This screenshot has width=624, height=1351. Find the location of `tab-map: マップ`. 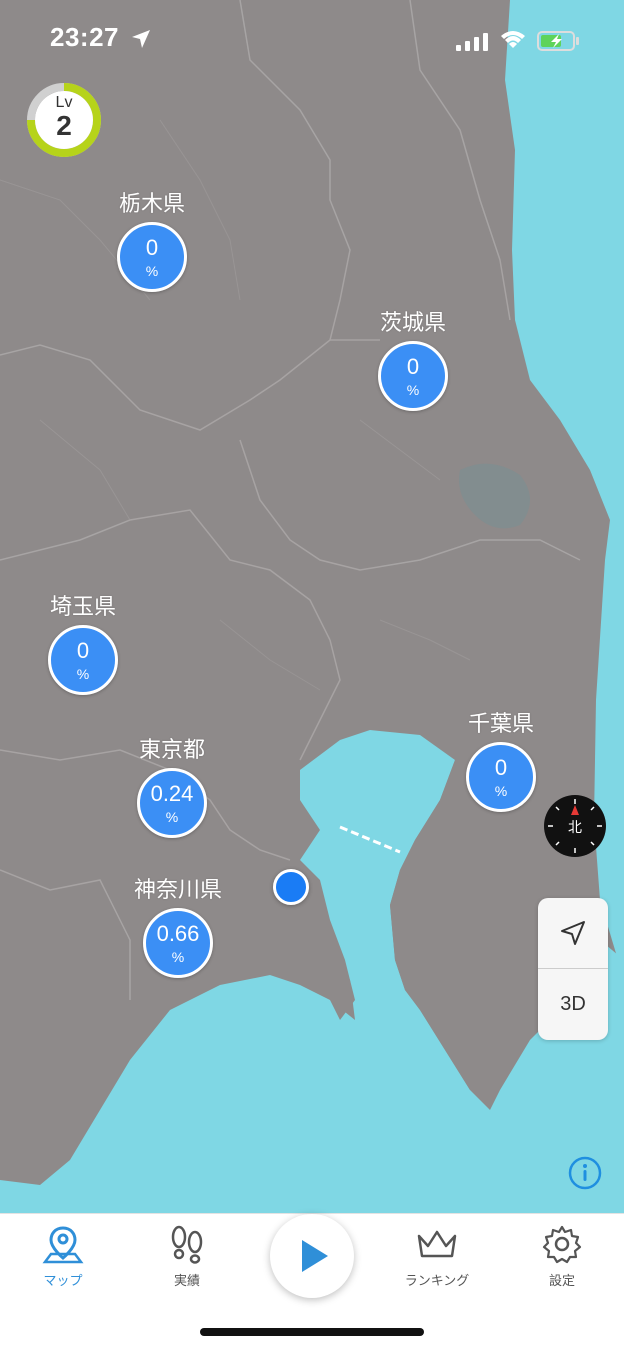

tab-map: マップ is located at coordinates (63, 1256).